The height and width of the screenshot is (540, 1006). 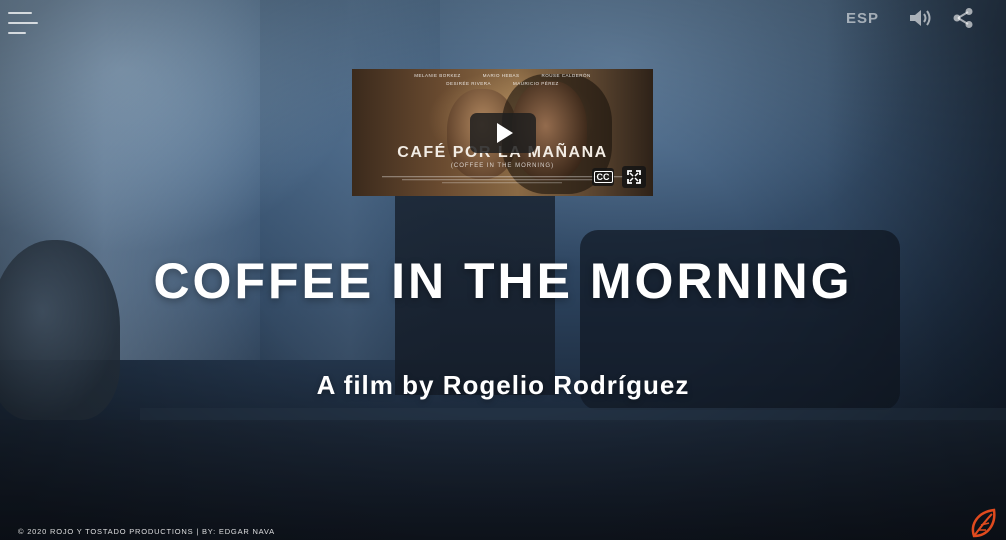 What do you see at coordinates (468, 83) in the screenshot?
I see `video-credit-name: DESIRÉE RIVERA` at bounding box center [468, 83].